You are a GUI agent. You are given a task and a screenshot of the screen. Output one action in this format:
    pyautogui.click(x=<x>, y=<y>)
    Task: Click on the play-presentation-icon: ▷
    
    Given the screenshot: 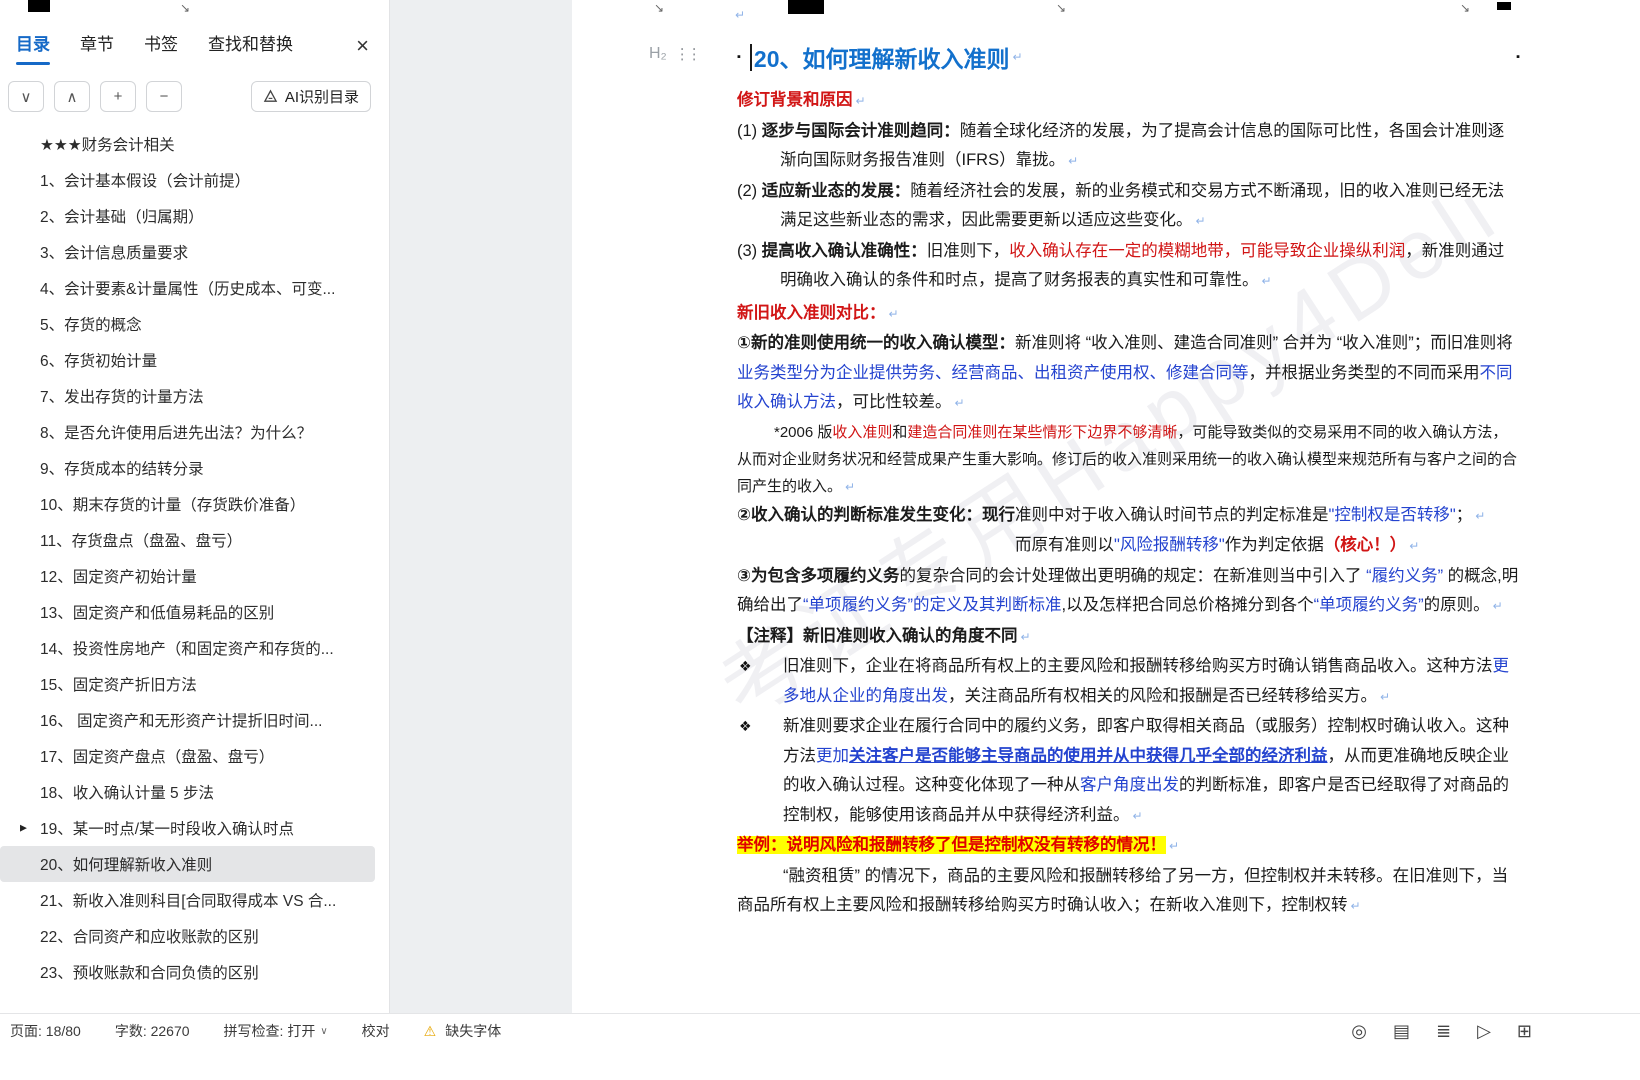 What is the action you would take?
    pyautogui.click(x=1484, y=1031)
    